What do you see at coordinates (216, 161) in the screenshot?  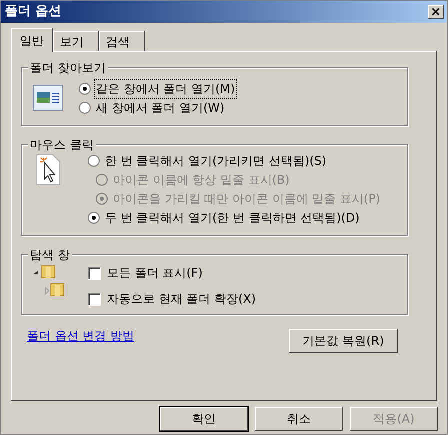 I see `radio-label: 한 번 클릭해서 열기(가리키면 선택됨)(S)` at bounding box center [216, 161].